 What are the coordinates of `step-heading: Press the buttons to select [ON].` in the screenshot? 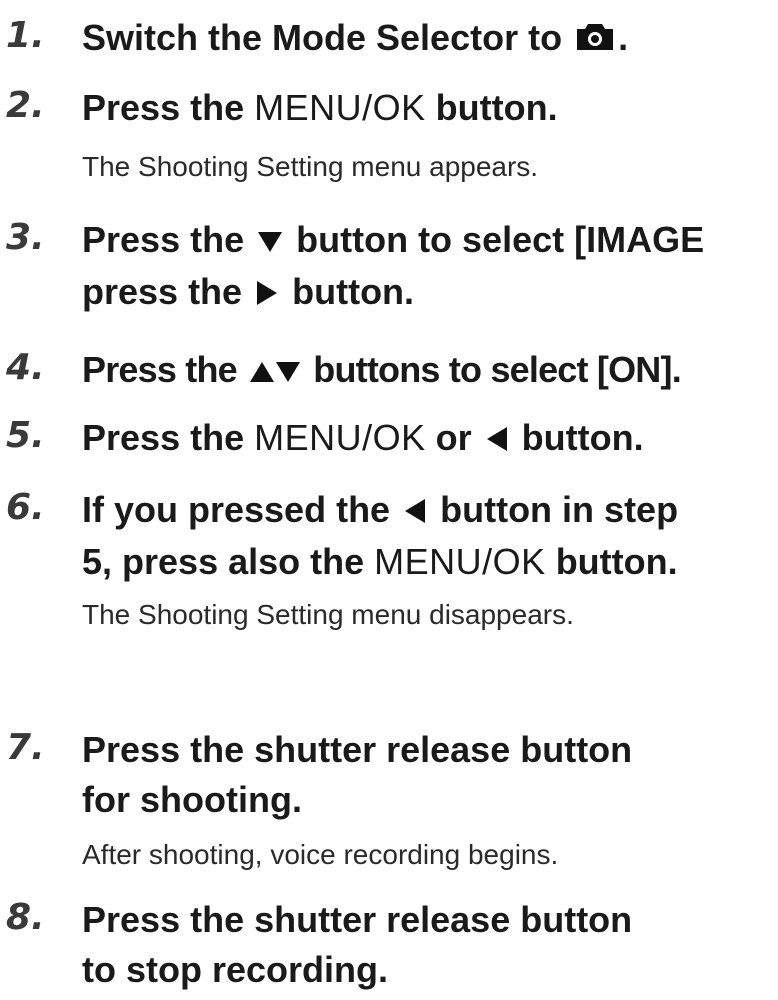 It's located at (382, 369).